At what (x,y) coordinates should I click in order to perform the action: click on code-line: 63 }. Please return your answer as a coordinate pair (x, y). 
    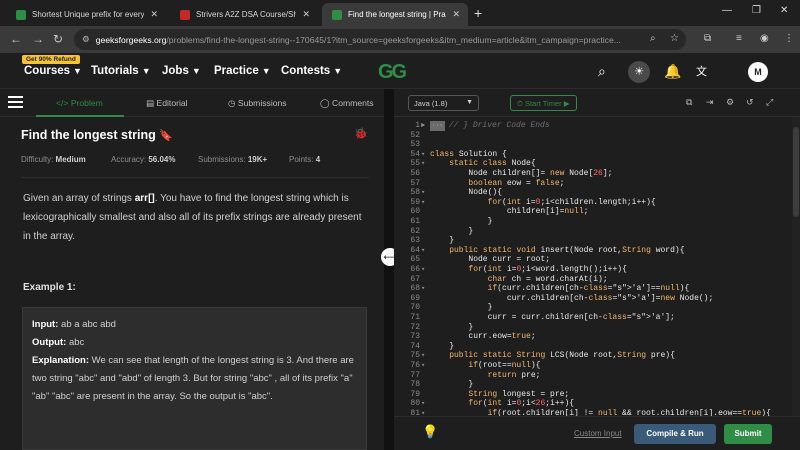
    Looking at the image, I should click on (597, 241).